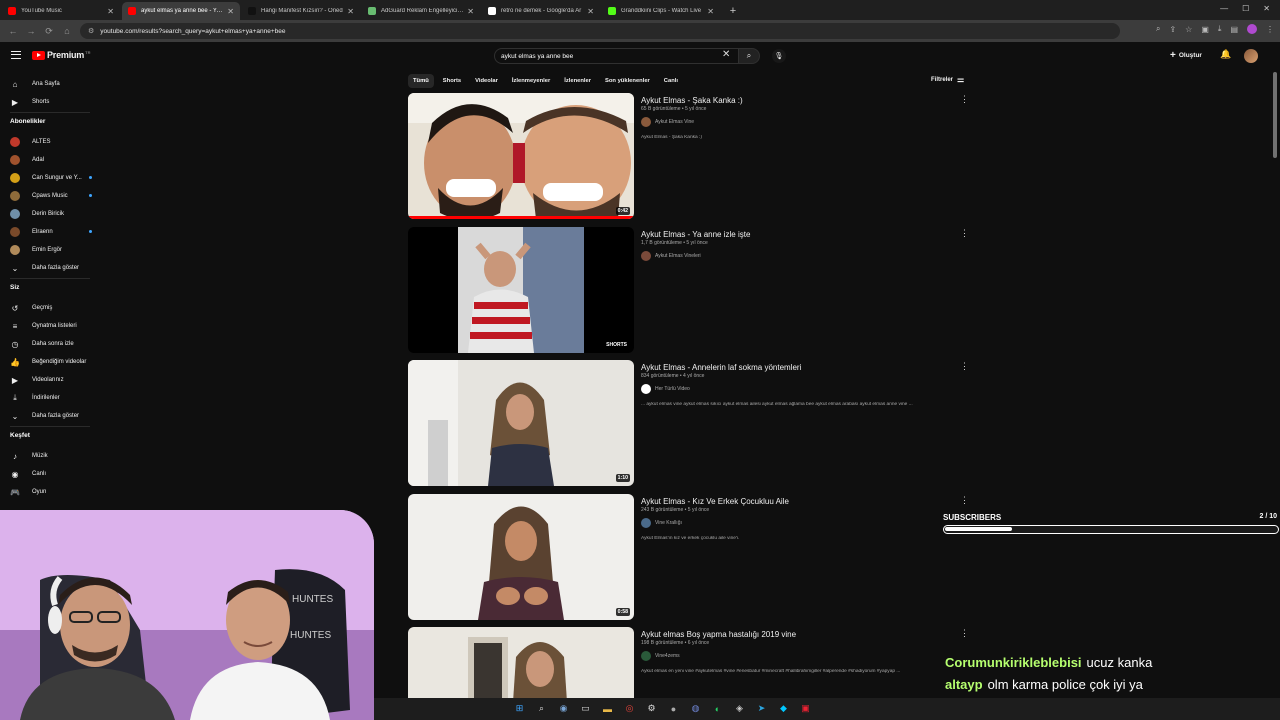 The height and width of the screenshot is (720, 1280). What do you see at coordinates (27, 121) in the screenshot?
I see `subscriptions-heading: Abonelikler` at bounding box center [27, 121].